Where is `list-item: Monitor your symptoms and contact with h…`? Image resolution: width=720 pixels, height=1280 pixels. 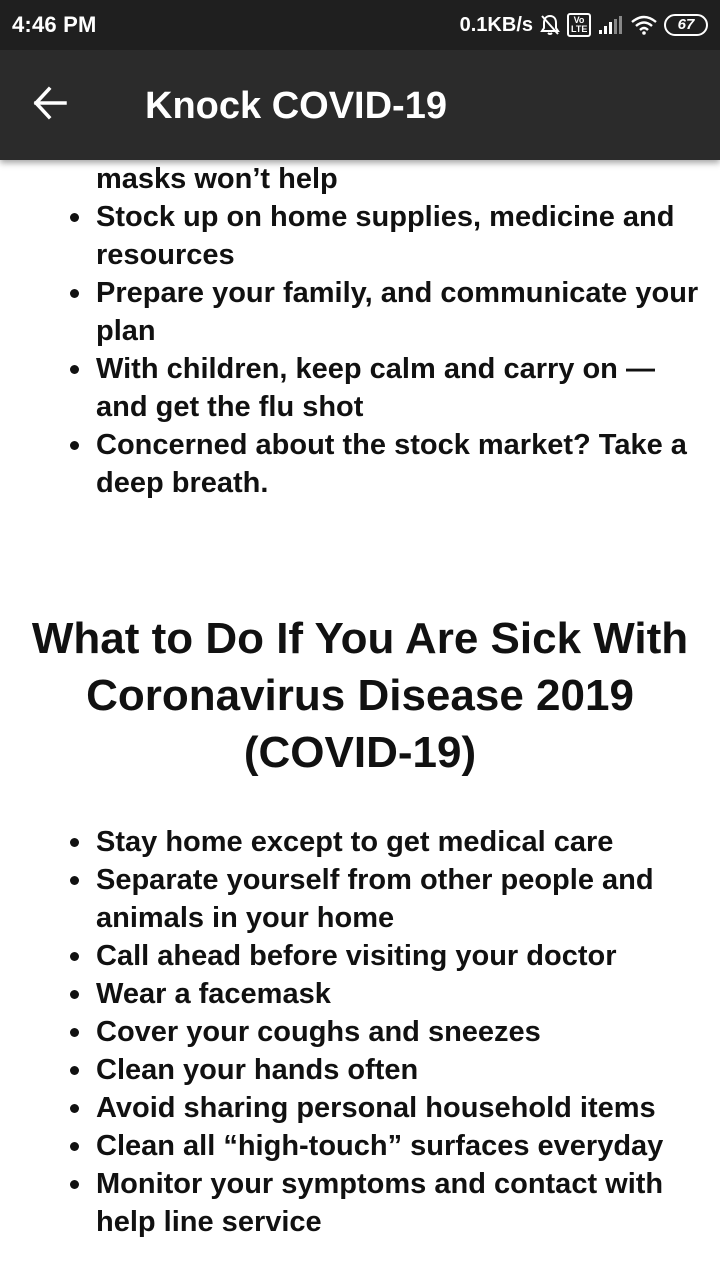 list-item: Monitor your symptoms and contact with h… is located at coordinates (385, 1203).